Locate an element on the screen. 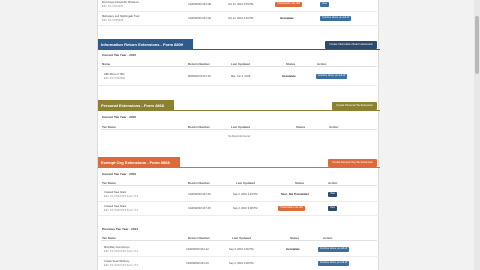  row-number: CA60329FO1F1-22 is located at coordinates (197, 249).